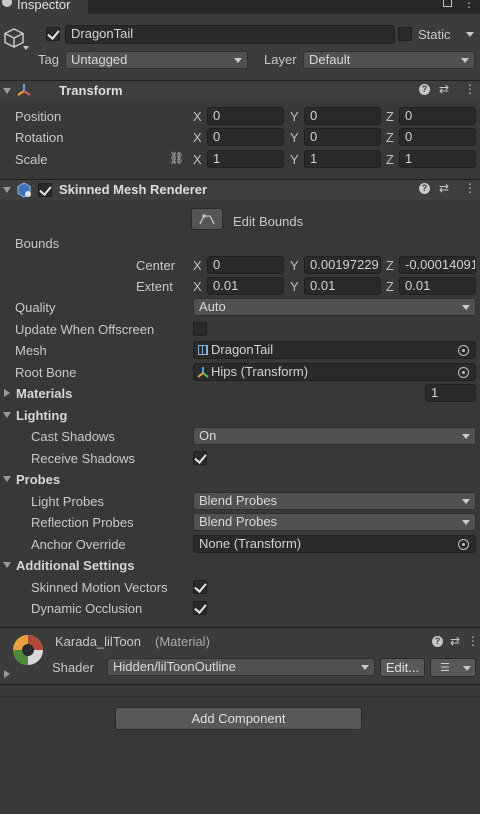  I want to click on lighting-label: Lighting, so click(41, 416).